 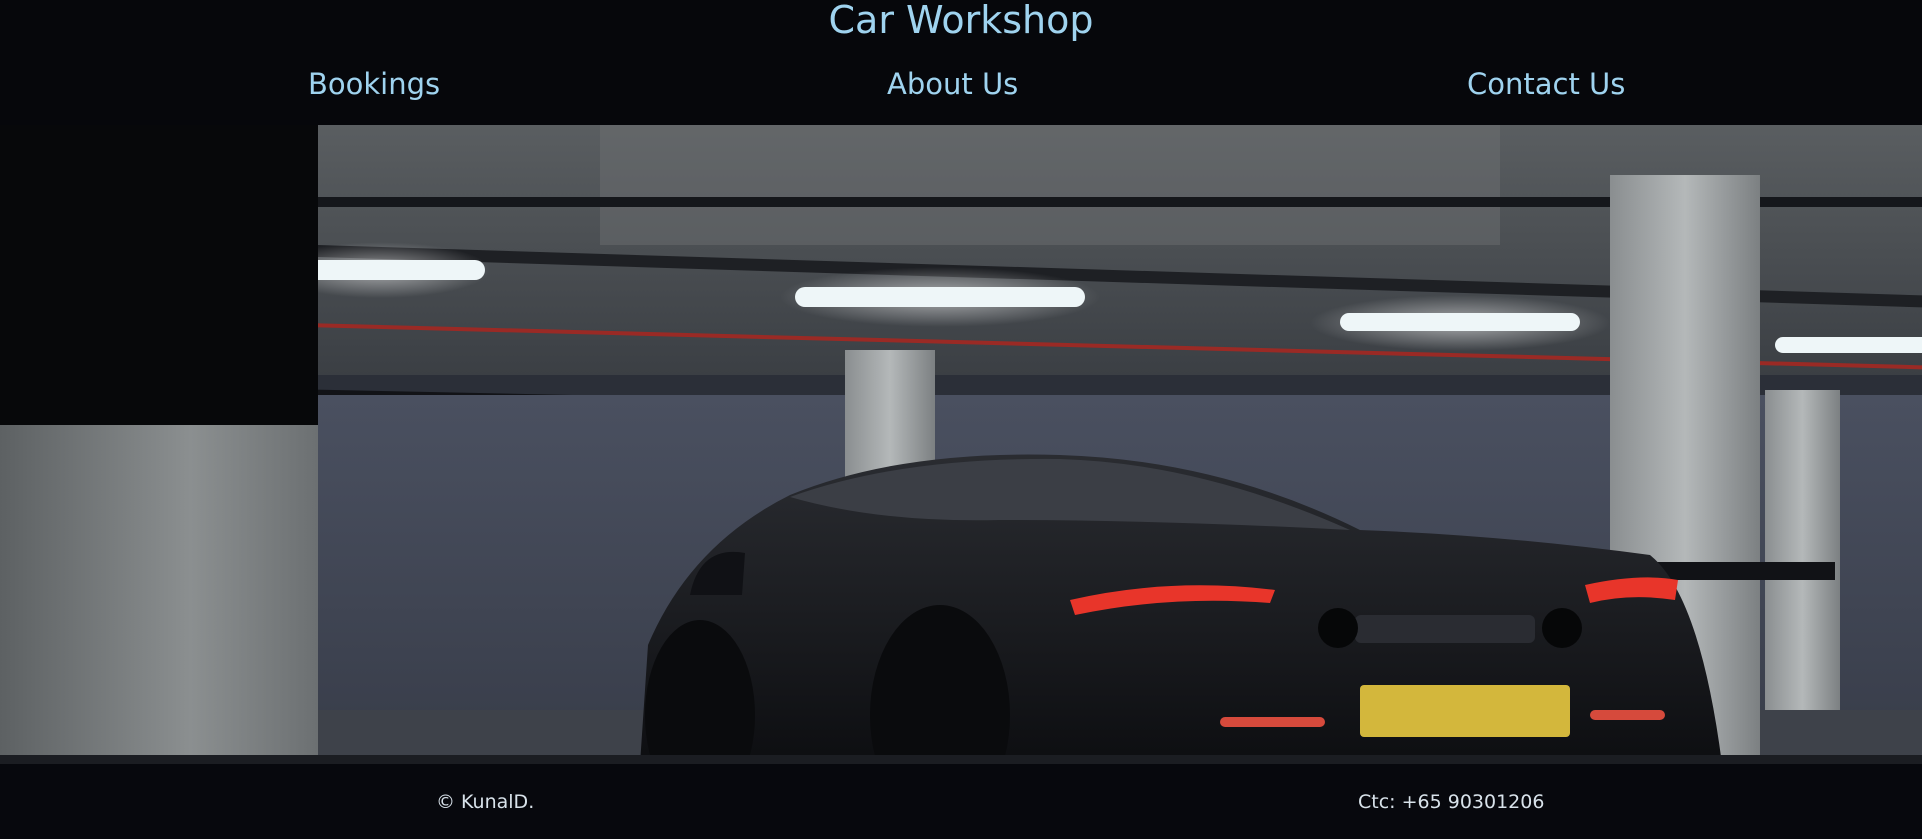 I want to click on footer-contact-number: Ctc: +65 90301206, so click(x=1451, y=802).